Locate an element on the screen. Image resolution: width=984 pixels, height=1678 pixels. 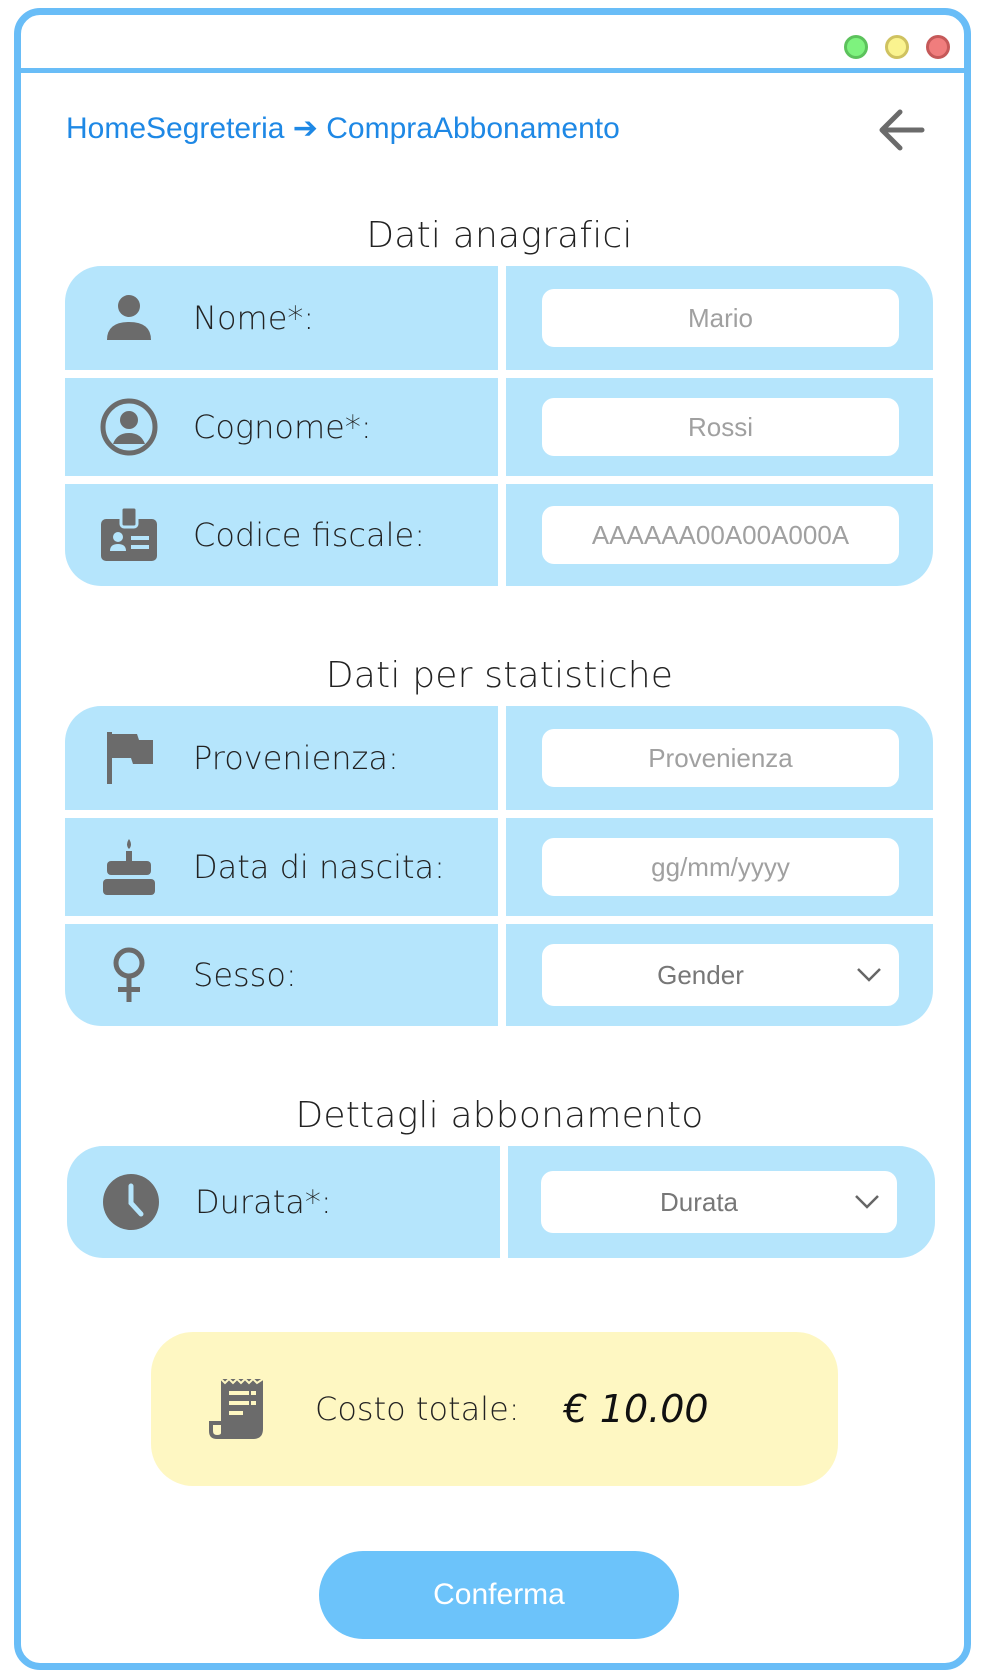
section-title-anagrafici: Dati anagrafici is located at coordinates (499, 235).